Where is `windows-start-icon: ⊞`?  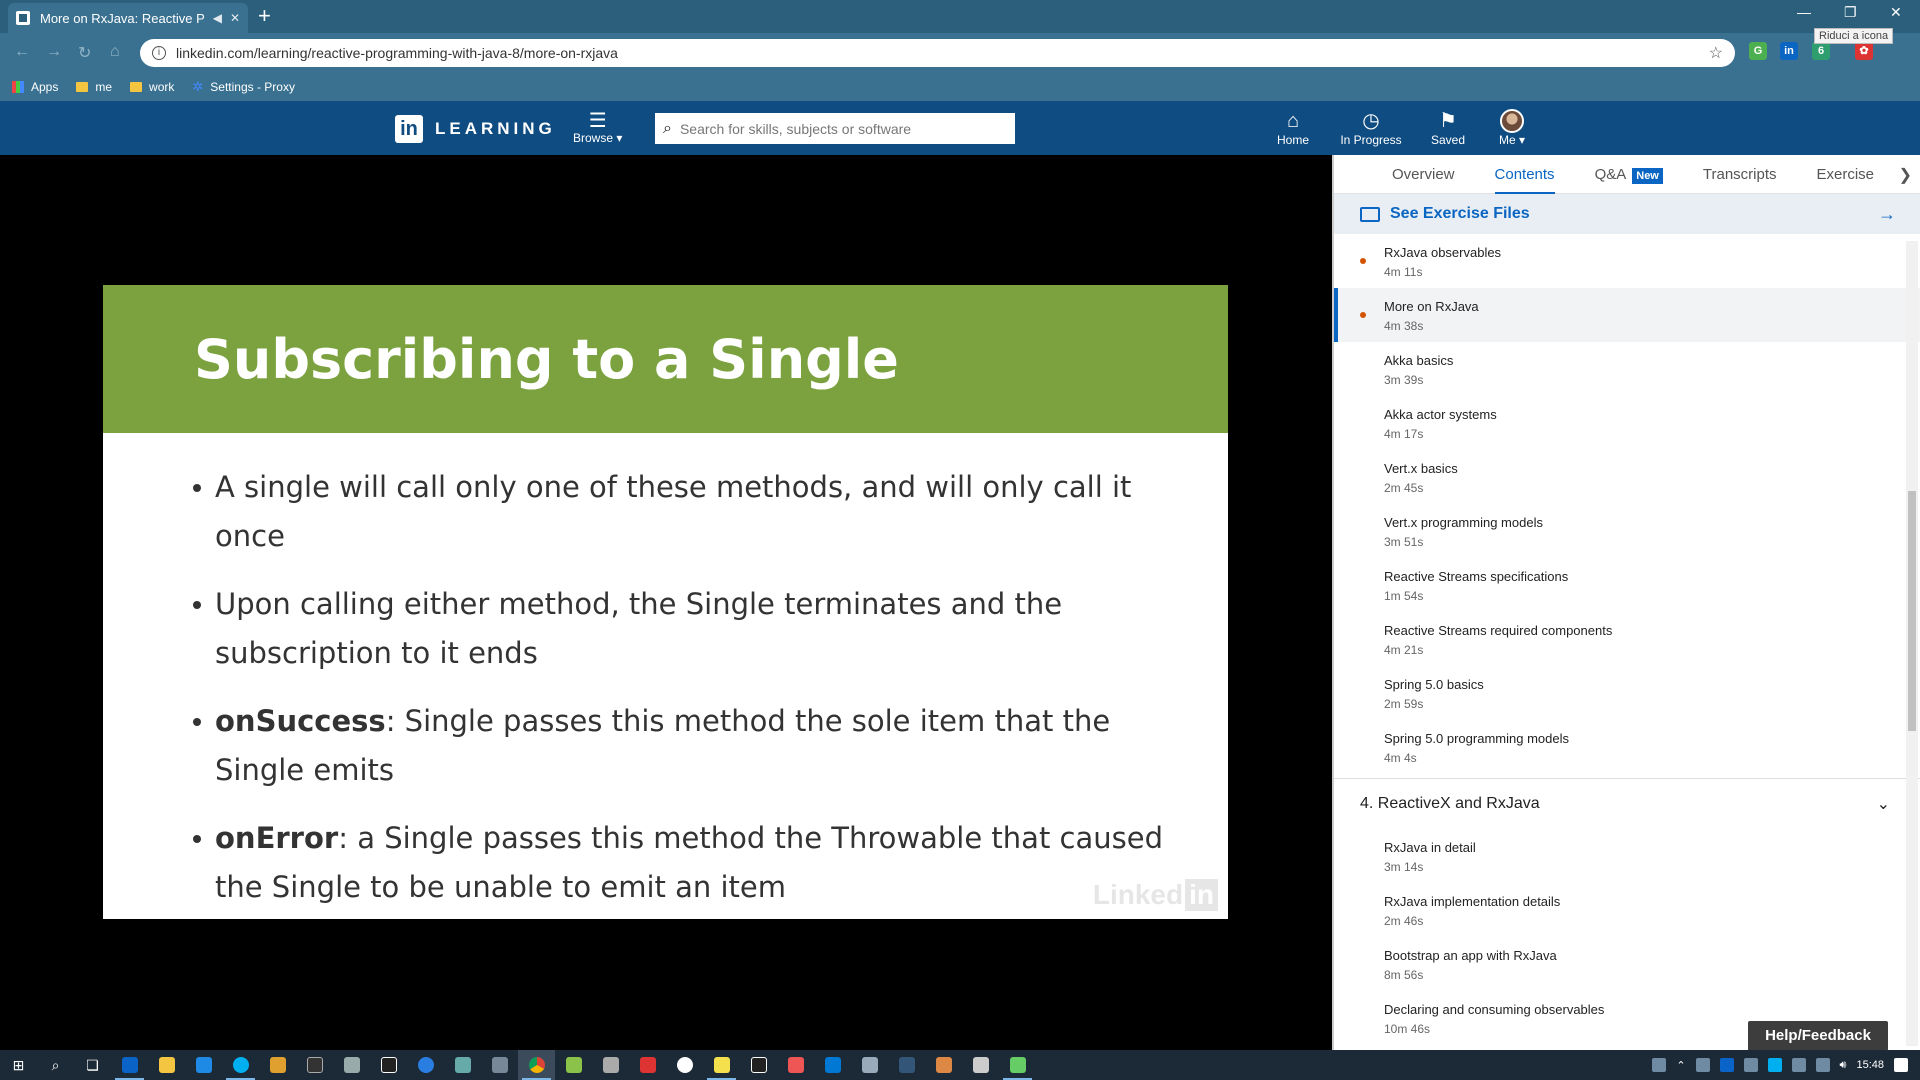 windows-start-icon: ⊞ is located at coordinates (18, 1065).